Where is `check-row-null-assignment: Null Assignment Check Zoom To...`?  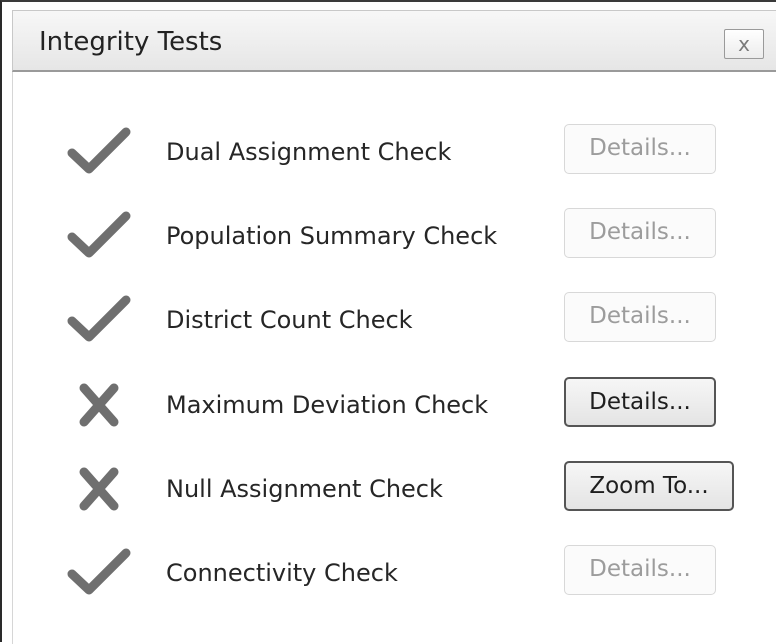
check-row-null-assignment: Null Assignment Check Zoom To... is located at coordinates (394, 489).